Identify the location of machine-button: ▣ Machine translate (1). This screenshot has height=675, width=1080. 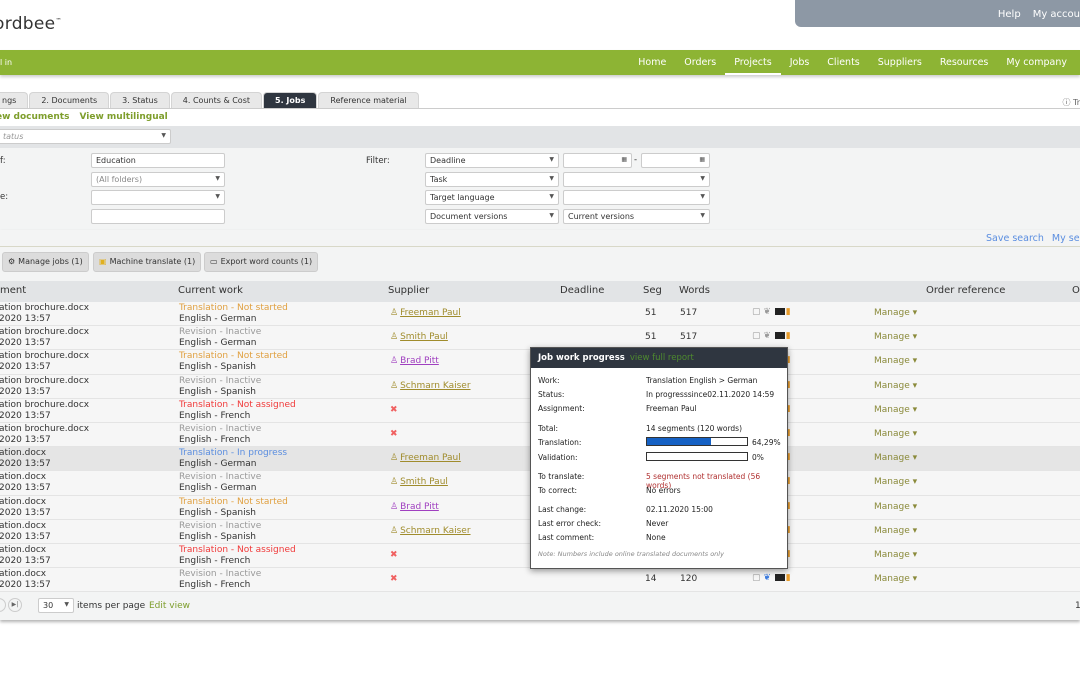
(147, 262).